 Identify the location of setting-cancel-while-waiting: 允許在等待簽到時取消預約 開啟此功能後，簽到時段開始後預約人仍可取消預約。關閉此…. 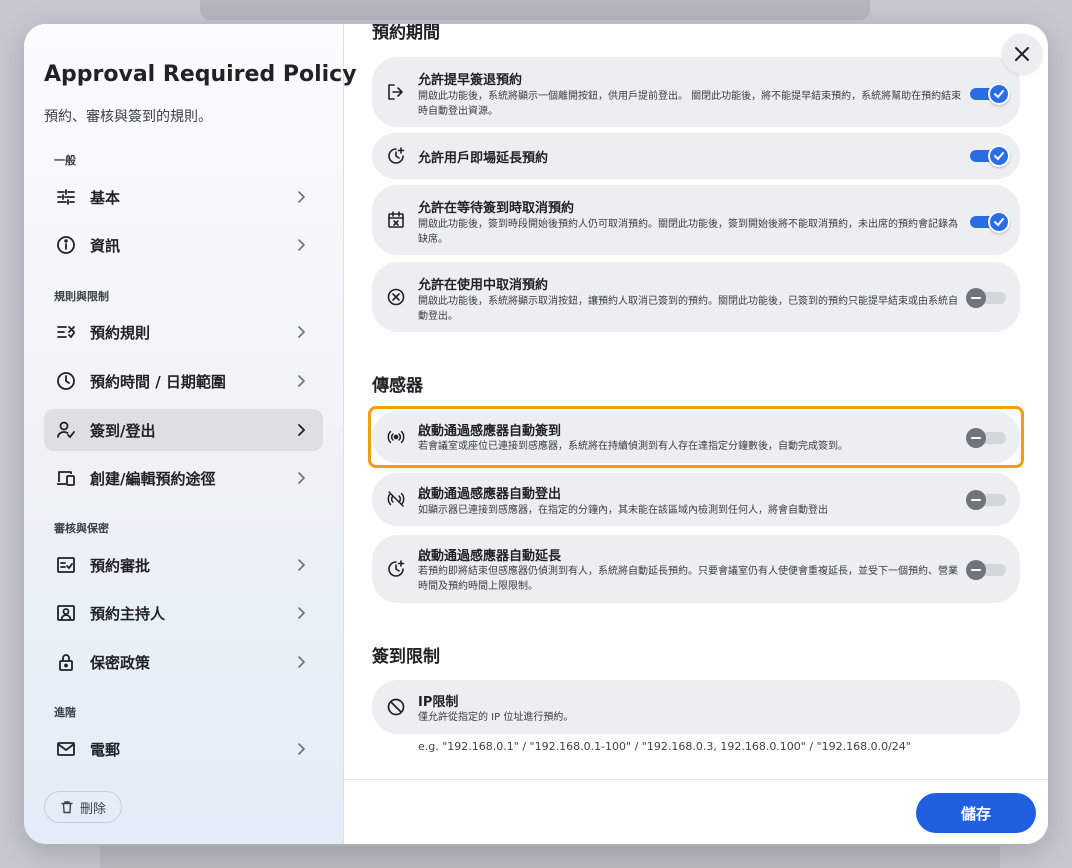
(696, 220).